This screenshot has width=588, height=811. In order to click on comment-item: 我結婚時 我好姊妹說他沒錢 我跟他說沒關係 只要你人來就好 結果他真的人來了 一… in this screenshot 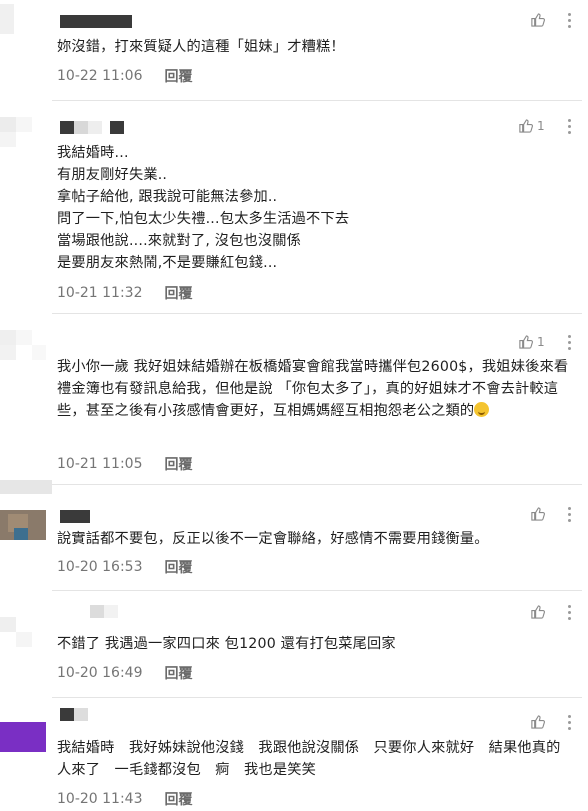, I will do `click(294, 754)`.